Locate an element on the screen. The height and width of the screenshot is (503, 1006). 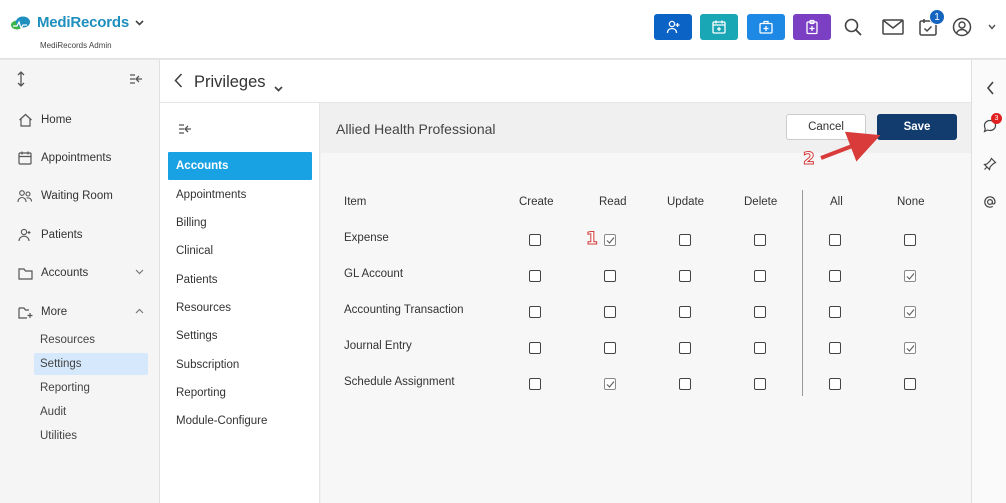
add-person-icon is located at coordinates (673, 27).